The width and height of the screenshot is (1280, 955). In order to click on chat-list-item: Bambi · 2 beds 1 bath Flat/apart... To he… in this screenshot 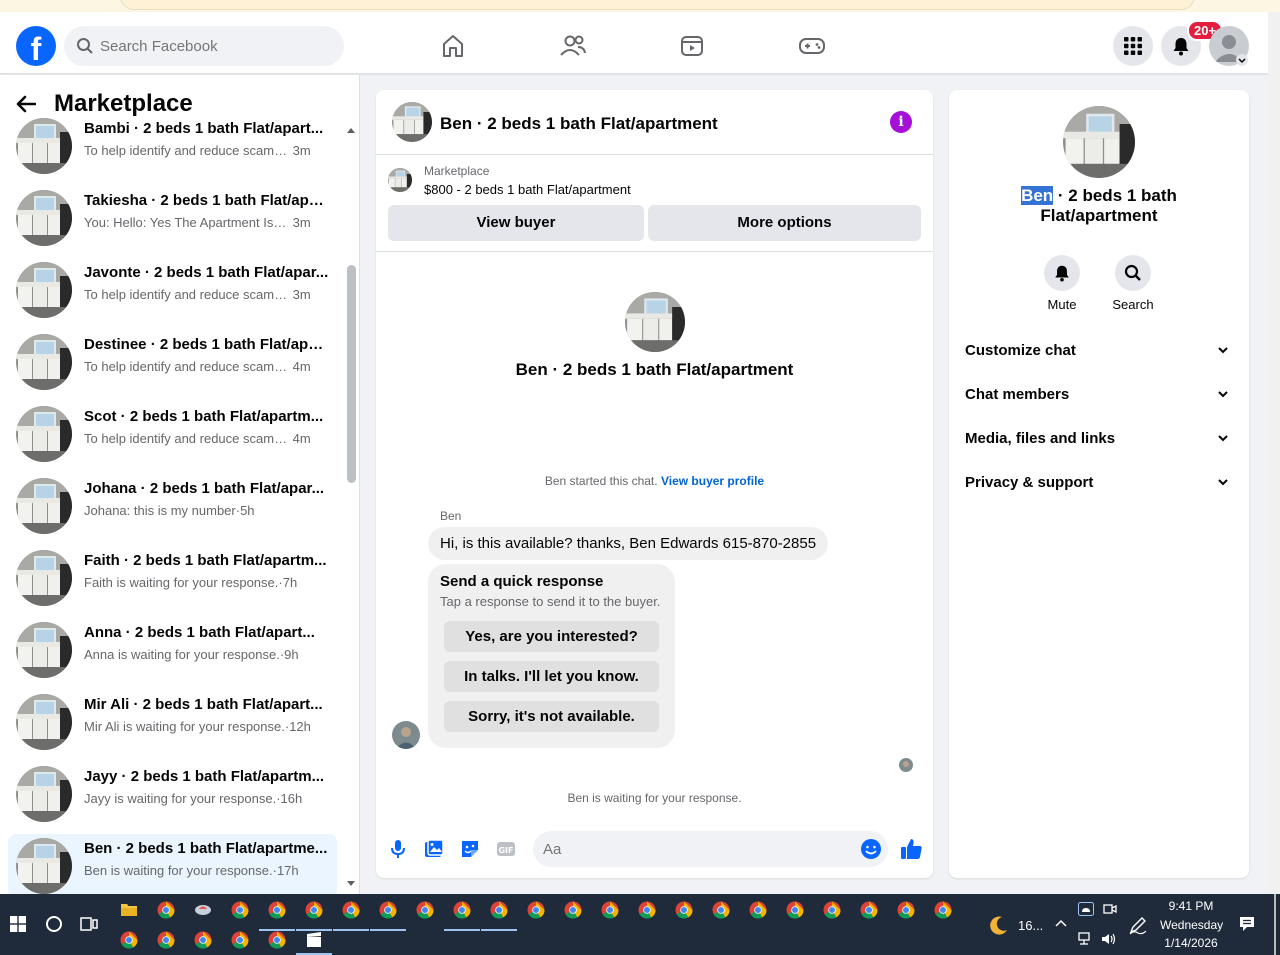, I will do `click(172, 146)`.